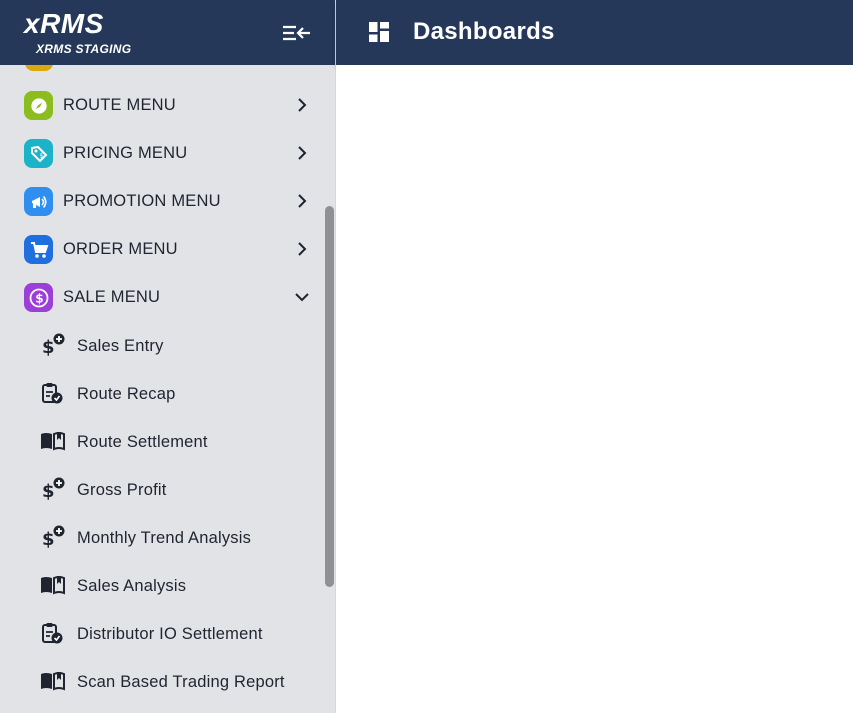  Describe the element at coordinates (484, 31) in the screenshot. I see `page-title: Dashboards` at that location.